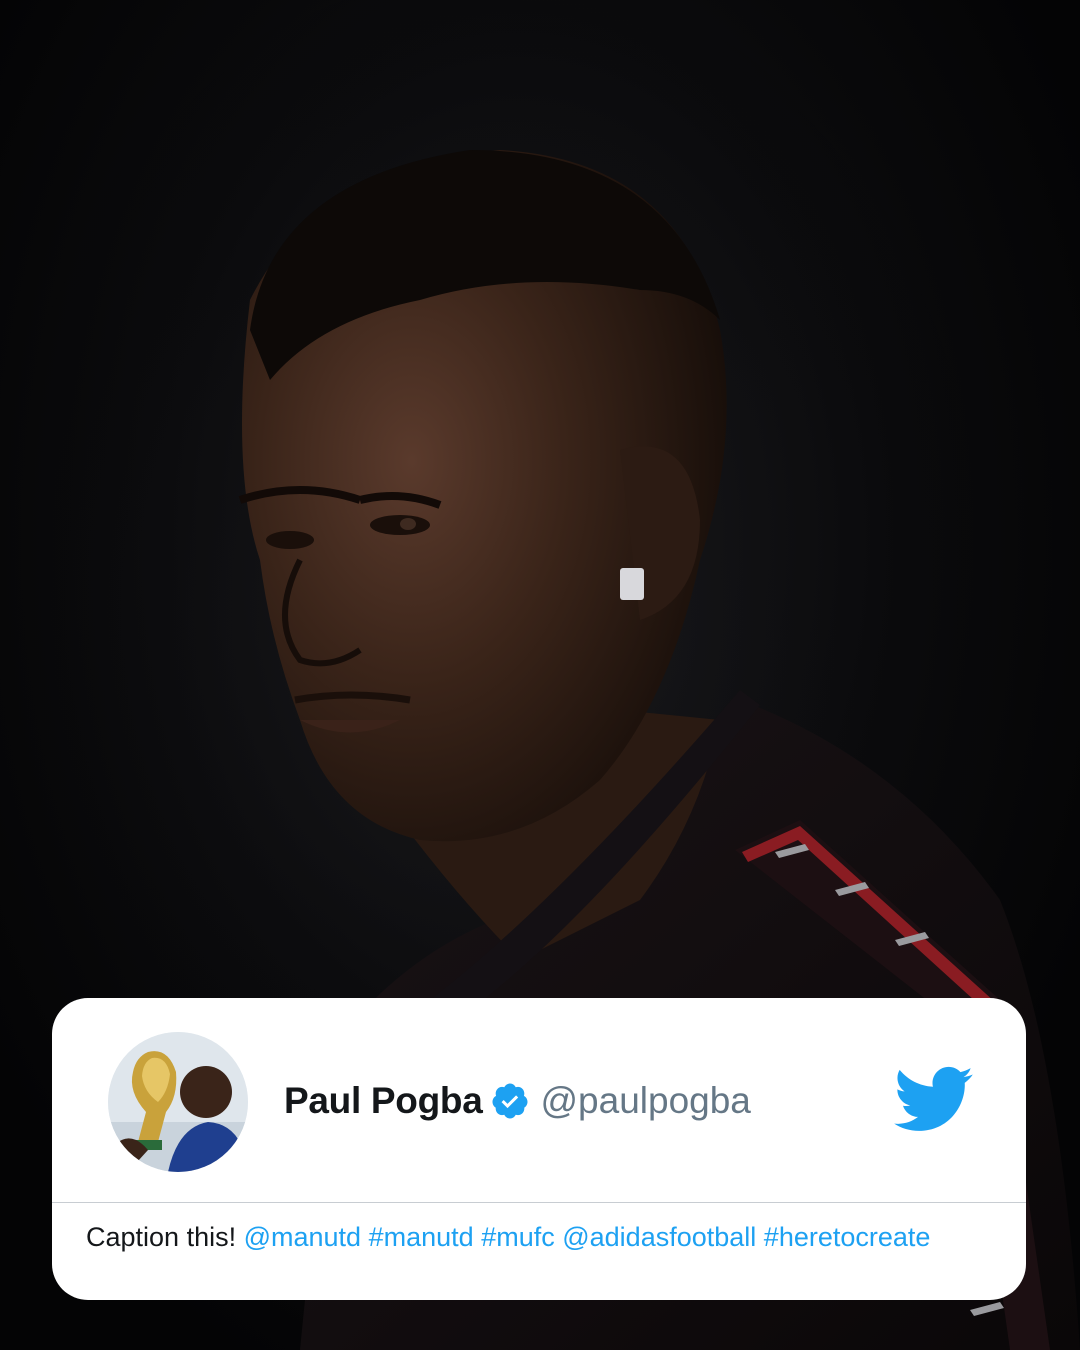 This screenshot has width=1080, height=1350. I want to click on twitter-bird-icon, so click(934, 1100).